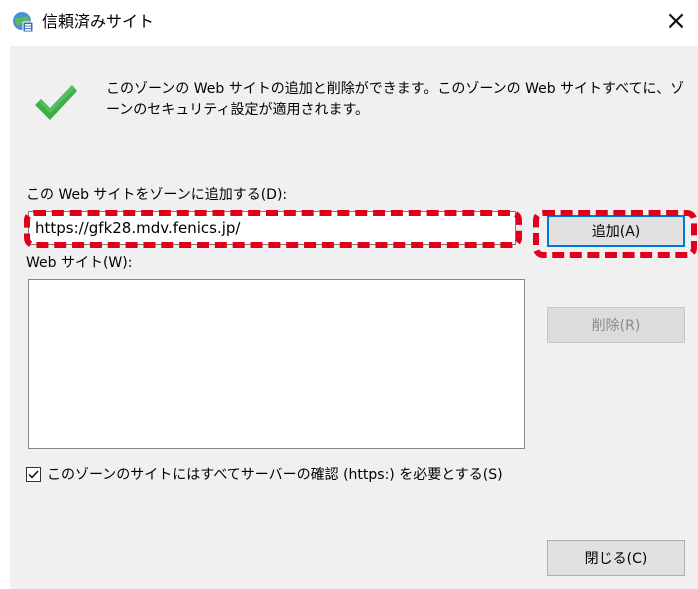  What do you see at coordinates (79, 263) in the screenshot?
I see `websites-label: Web サイト(W):` at bounding box center [79, 263].